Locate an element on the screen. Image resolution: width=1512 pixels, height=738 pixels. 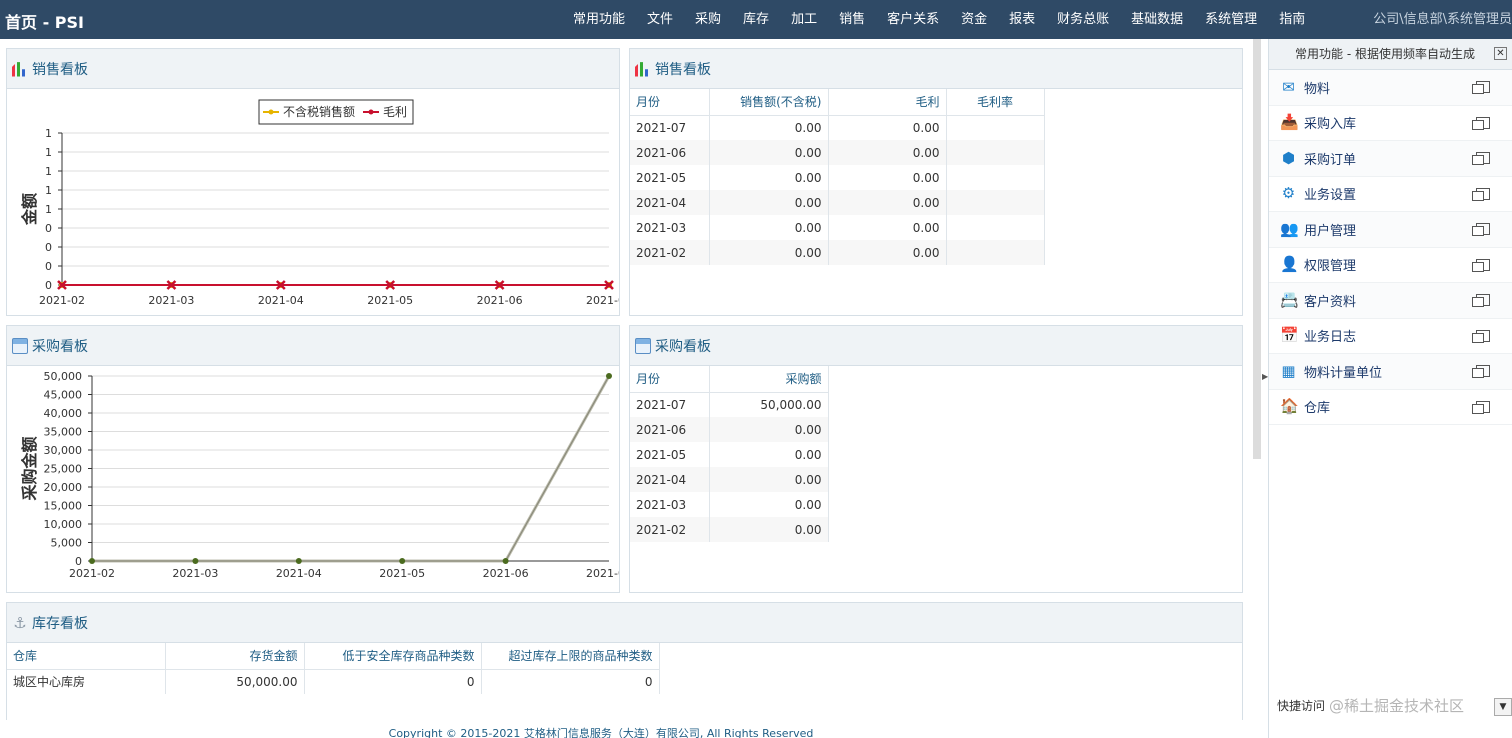
sidebar-item: 📅 业务日志 is located at coordinates (1390, 336).